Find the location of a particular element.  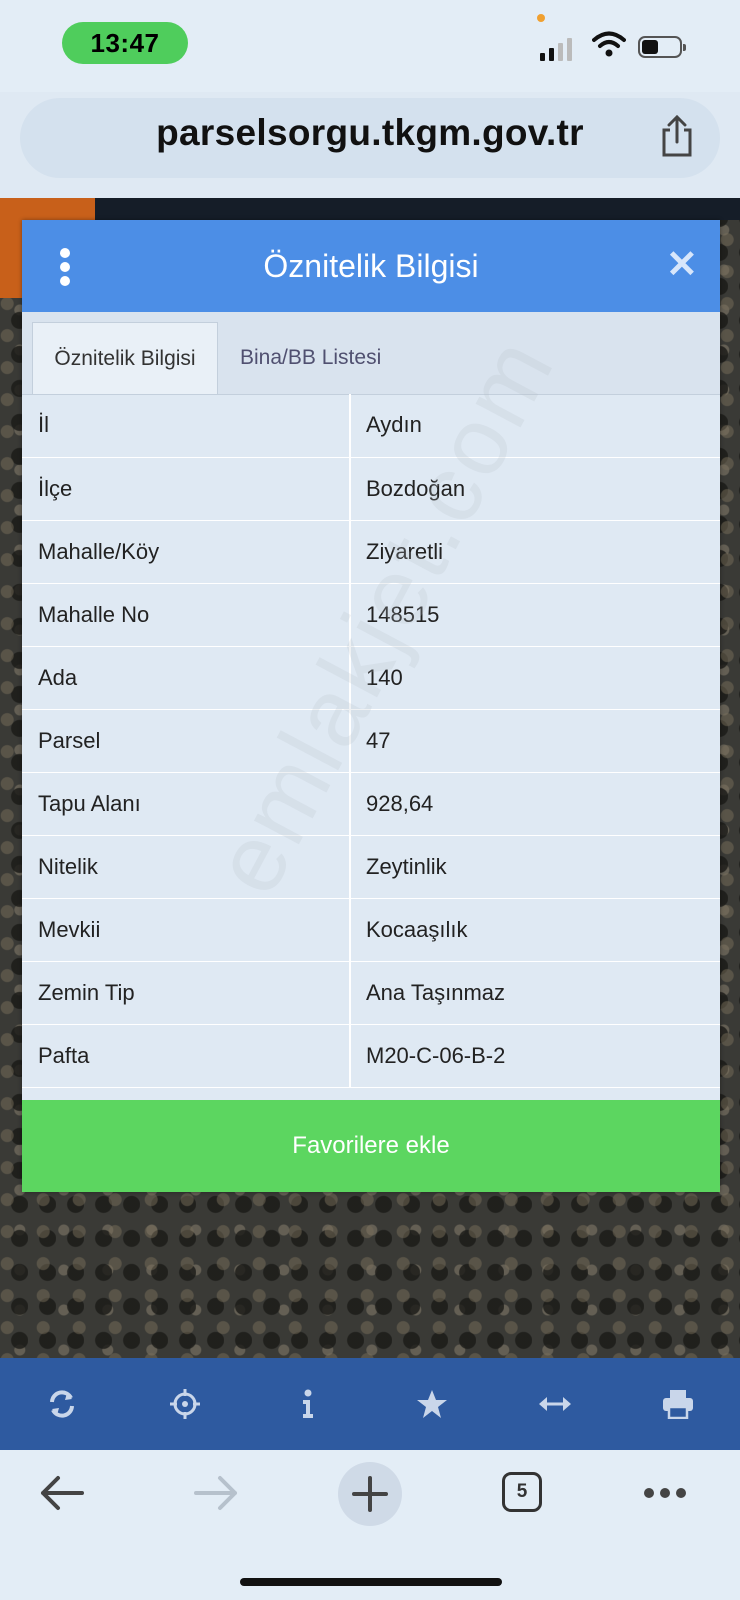

table-row: Pafta M20-C-06-B-2 is located at coordinates (371, 1056).